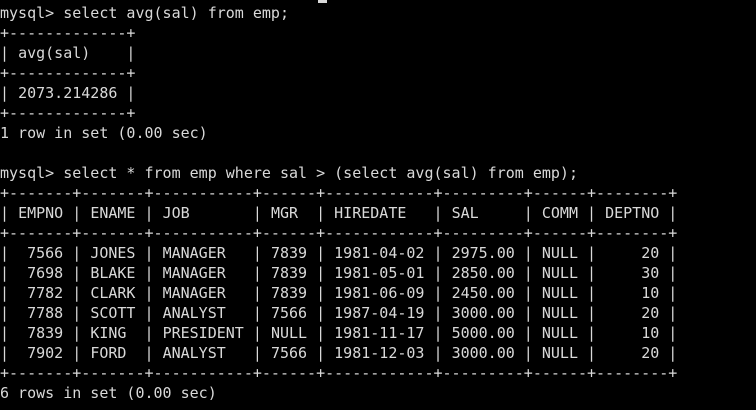  Describe the element at coordinates (284, 213) in the screenshot. I see `column-header-mgr: MGR` at that location.